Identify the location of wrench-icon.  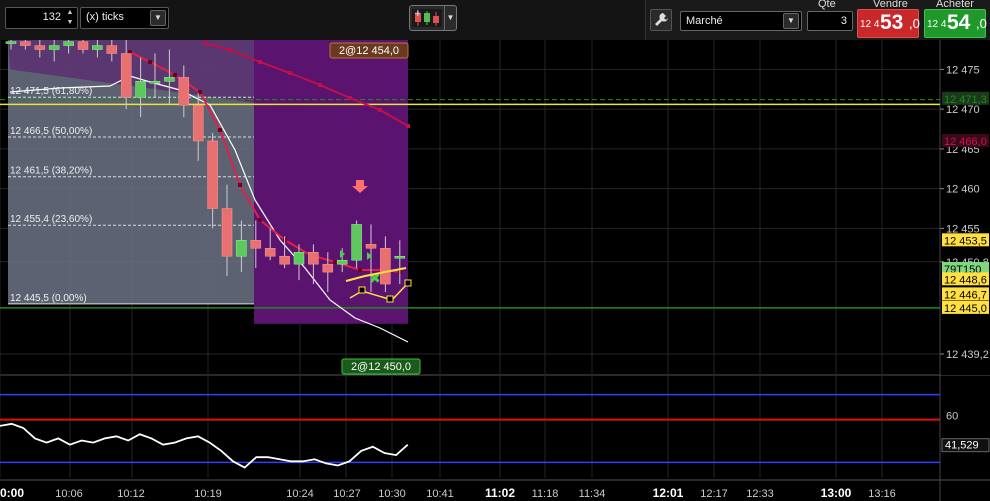
(661, 19).